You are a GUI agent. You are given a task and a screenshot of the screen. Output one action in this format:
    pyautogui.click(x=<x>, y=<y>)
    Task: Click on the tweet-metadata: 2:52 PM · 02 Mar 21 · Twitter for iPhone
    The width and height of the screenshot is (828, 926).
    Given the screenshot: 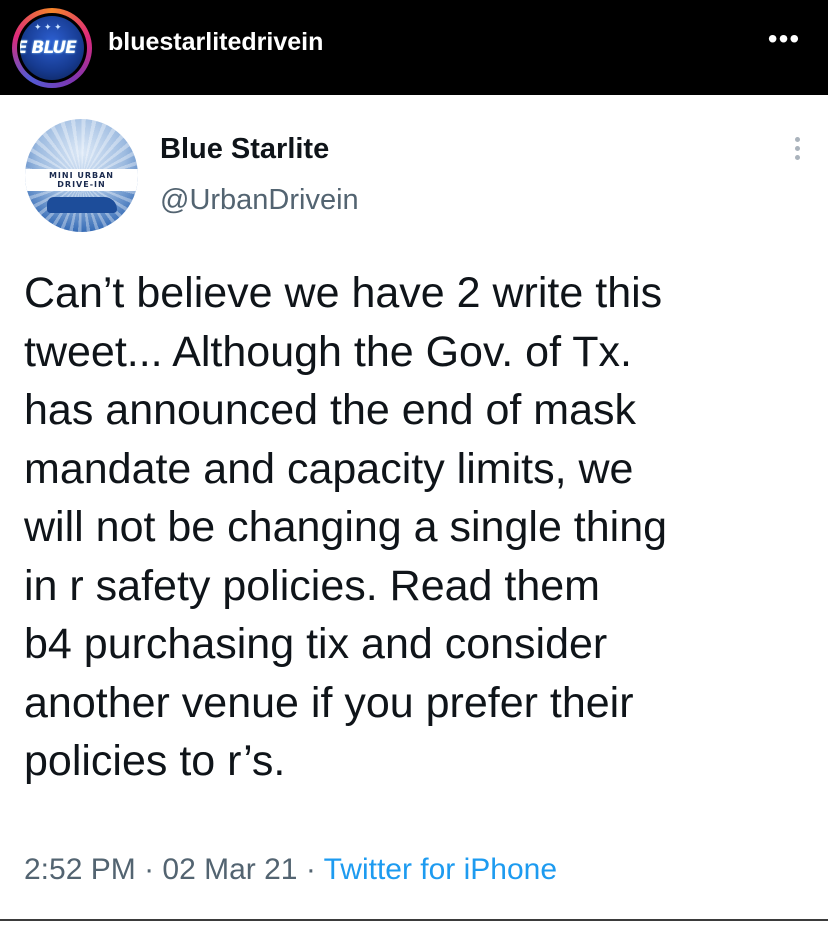 What is the action you would take?
    pyautogui.click(x=290, y=870)
    